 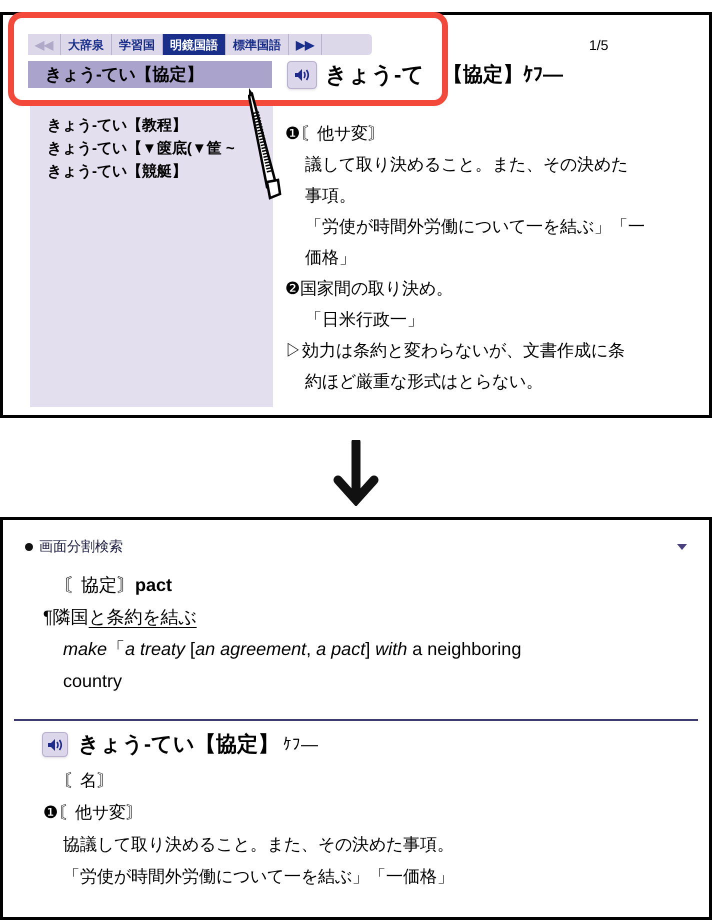 What do you see at coordinates (258, 877) in the screenshot?
I see `entry-text: 「労使が時間外労働について一を結ぶ」「一価格」` at bounding box center [258, 877].